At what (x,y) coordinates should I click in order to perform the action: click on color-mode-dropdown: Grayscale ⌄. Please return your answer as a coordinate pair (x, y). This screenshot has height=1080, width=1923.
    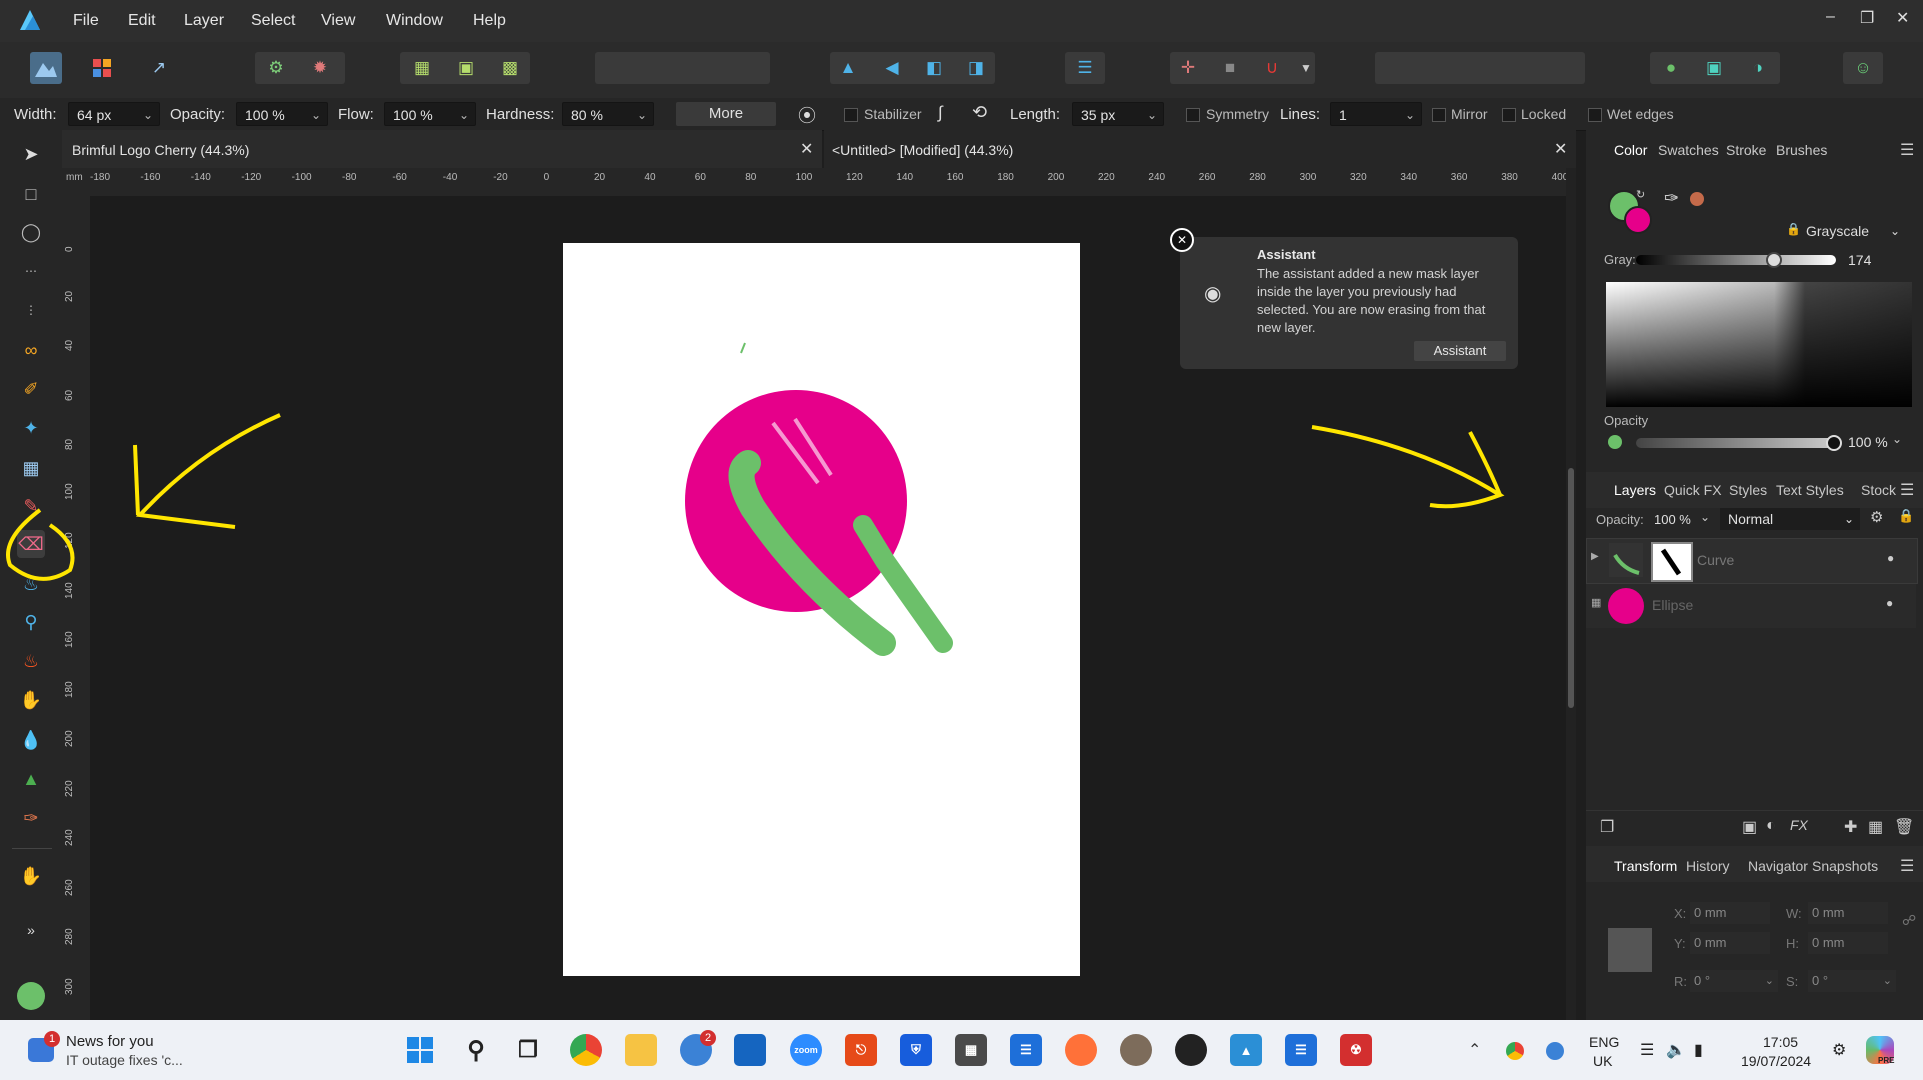
    Looking at the image, I should click on (1841, 231).